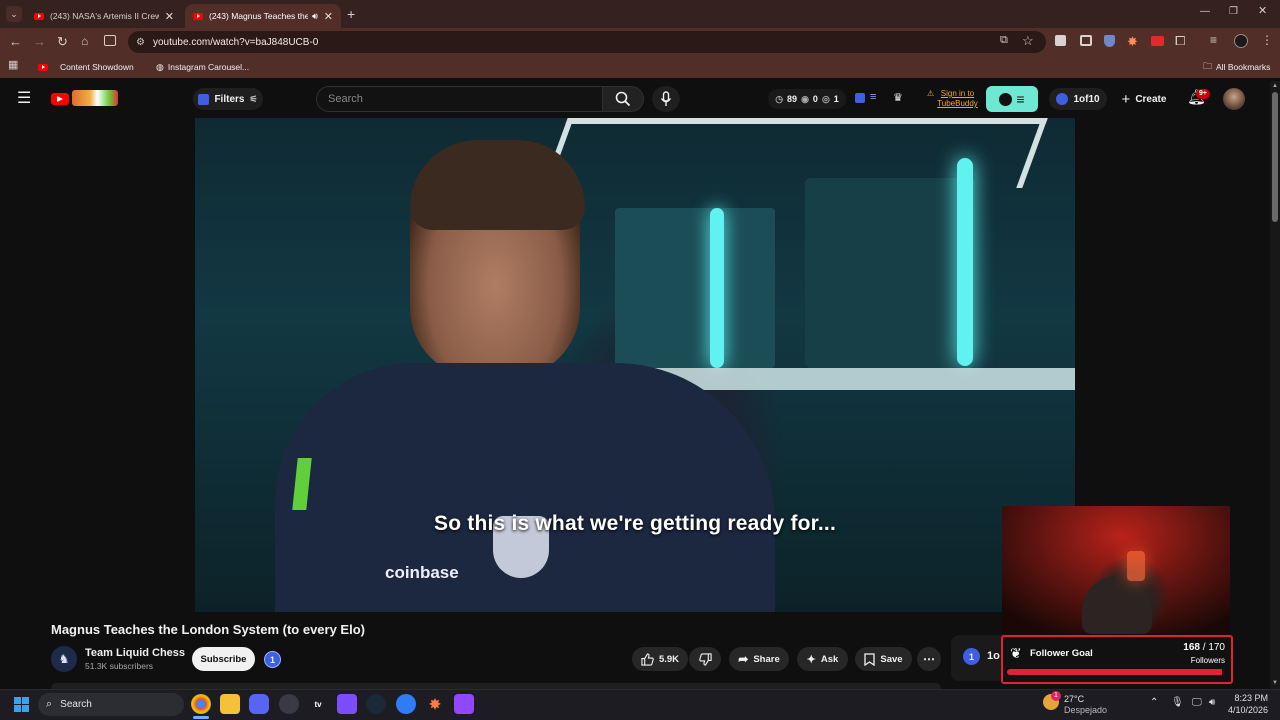 The width and height of the screenshot is (1280, 720). I want to click on sparkle-extension-icon: ✸, so click(1132, 42).